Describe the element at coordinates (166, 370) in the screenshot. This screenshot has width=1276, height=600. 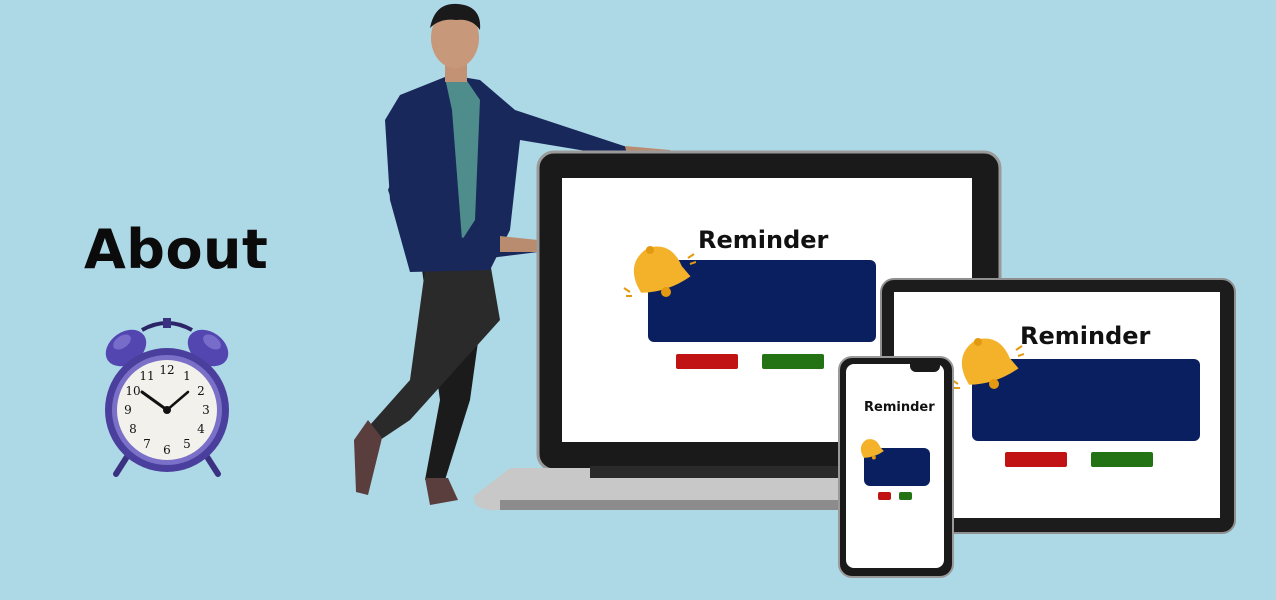
I see `svg-text: 12` at that location.